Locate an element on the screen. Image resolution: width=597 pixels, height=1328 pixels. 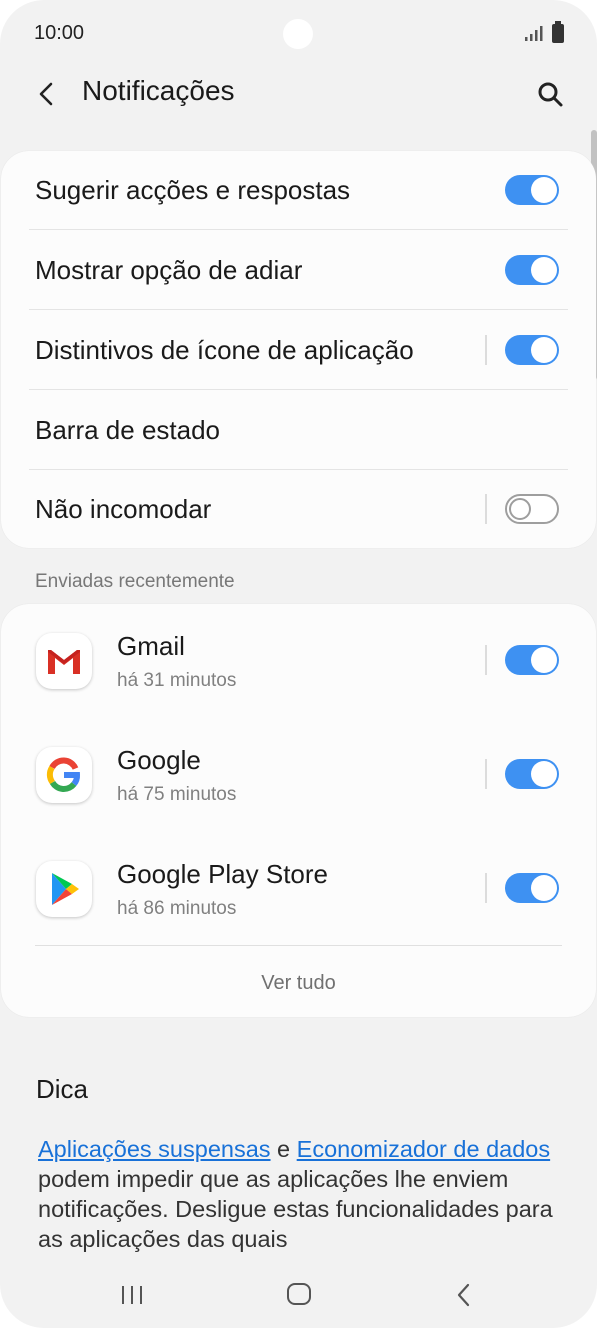
app-last-time: há 31 minutos is located at coordinates (177, 680).